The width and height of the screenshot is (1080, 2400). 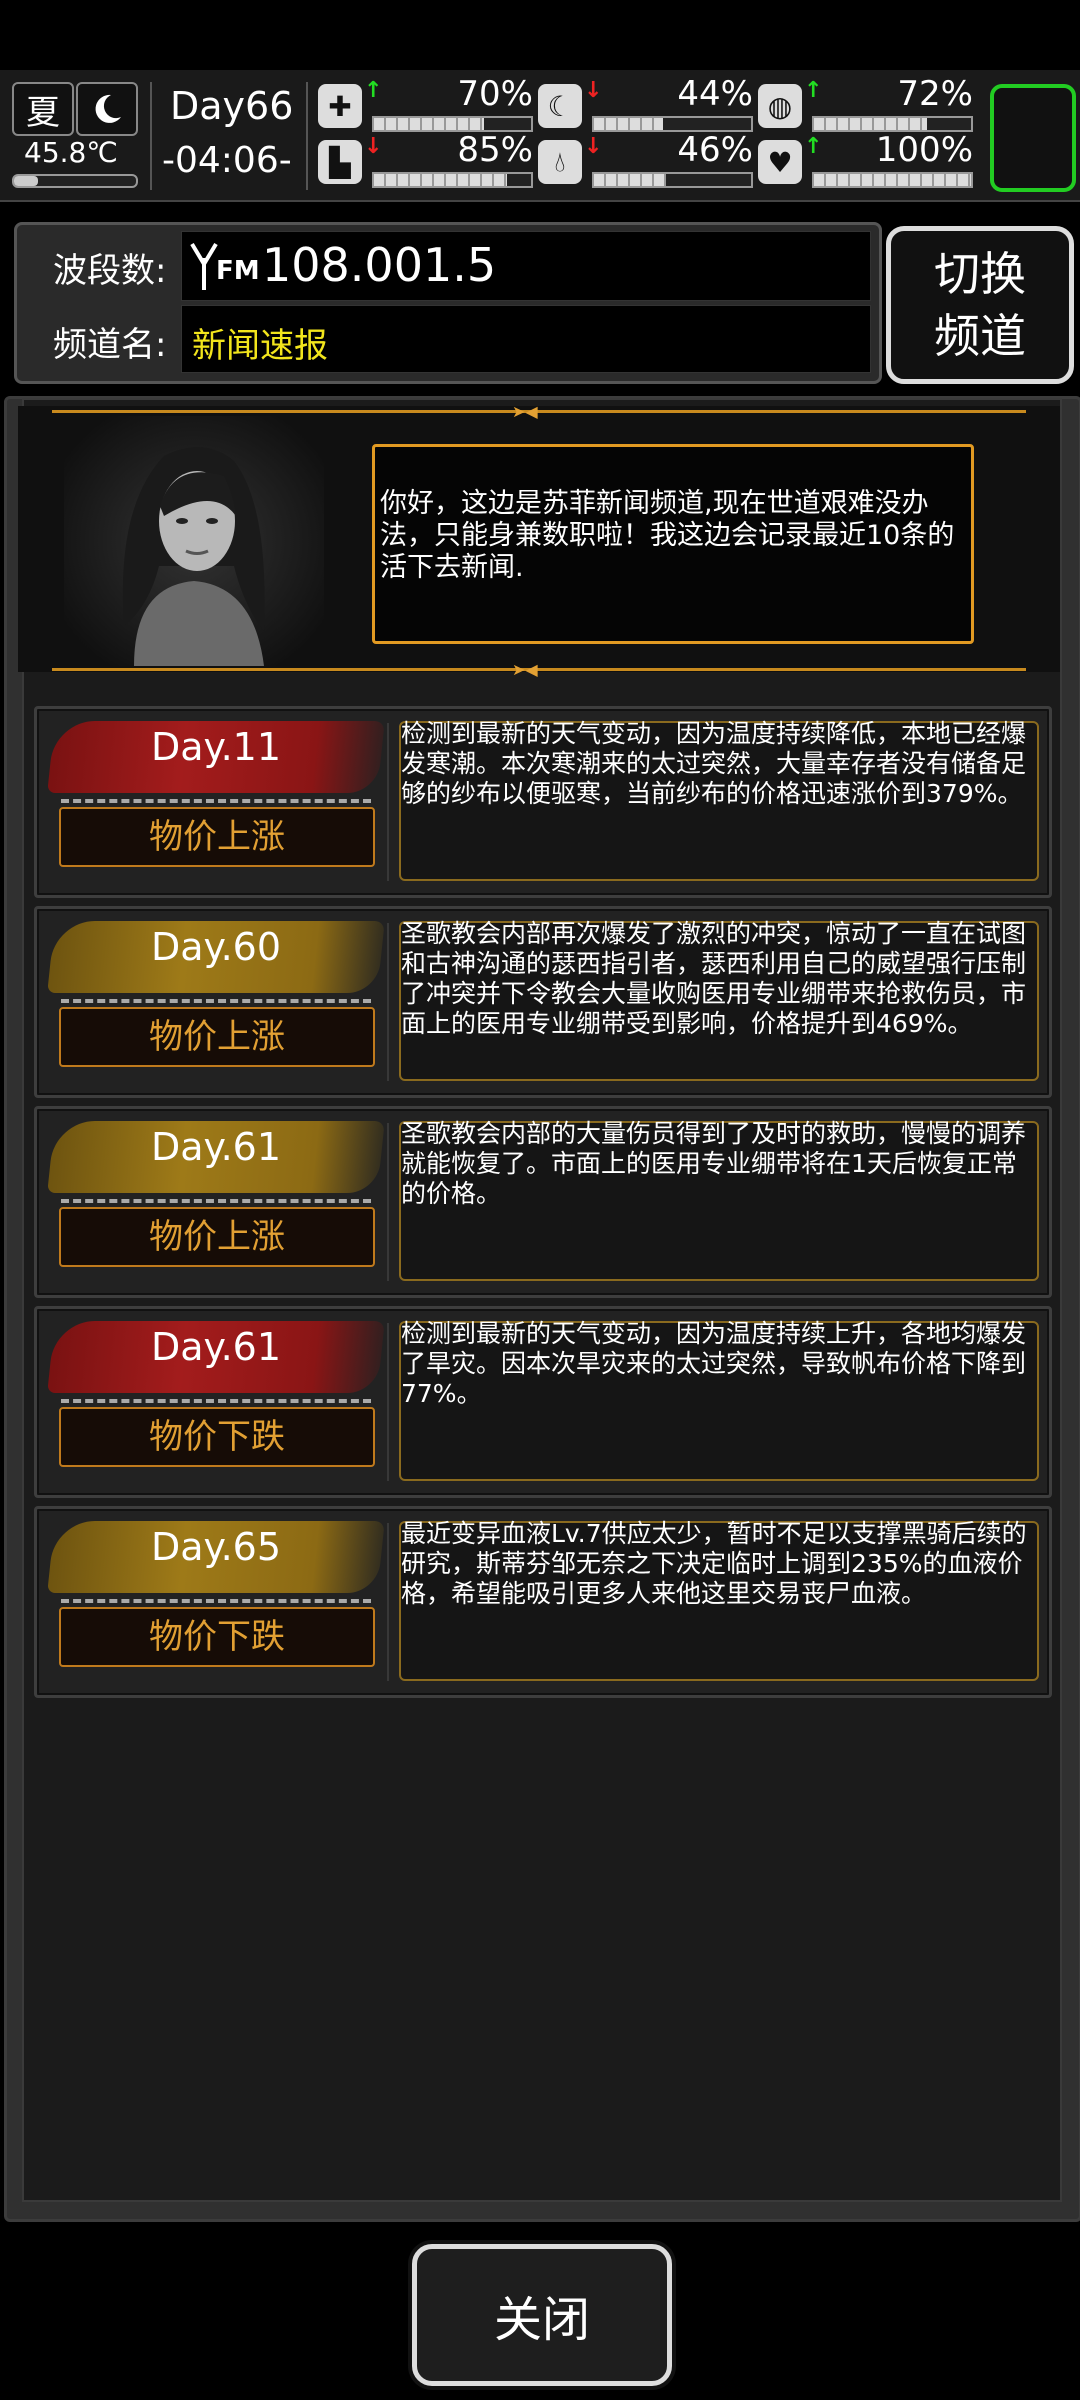 I want to click on close-button: 关闭, so click(x=542, y=2315).